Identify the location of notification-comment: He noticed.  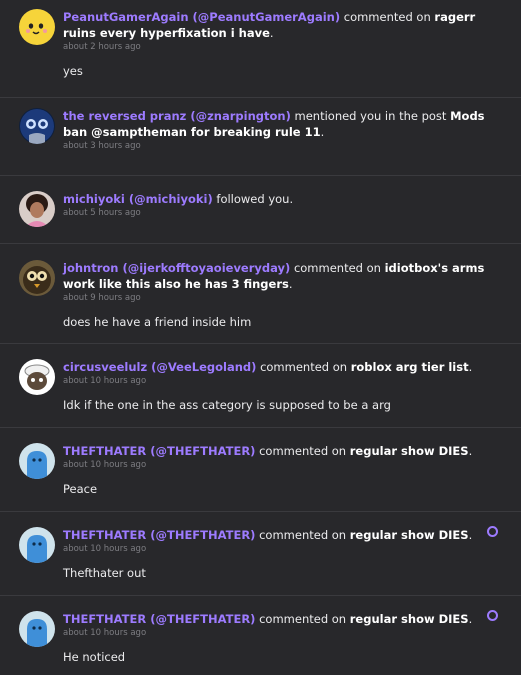
(94, 657).